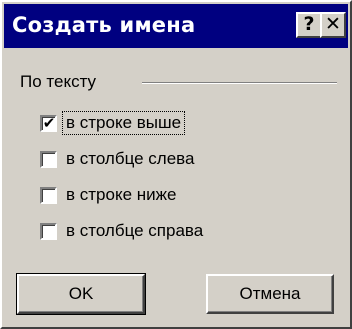 This screenshot has width=352, height=329. What do you see at coordinates (104, 25) in the screenshot?
I see `dialog-title: Создать имена` at bounding box center [104, 25].